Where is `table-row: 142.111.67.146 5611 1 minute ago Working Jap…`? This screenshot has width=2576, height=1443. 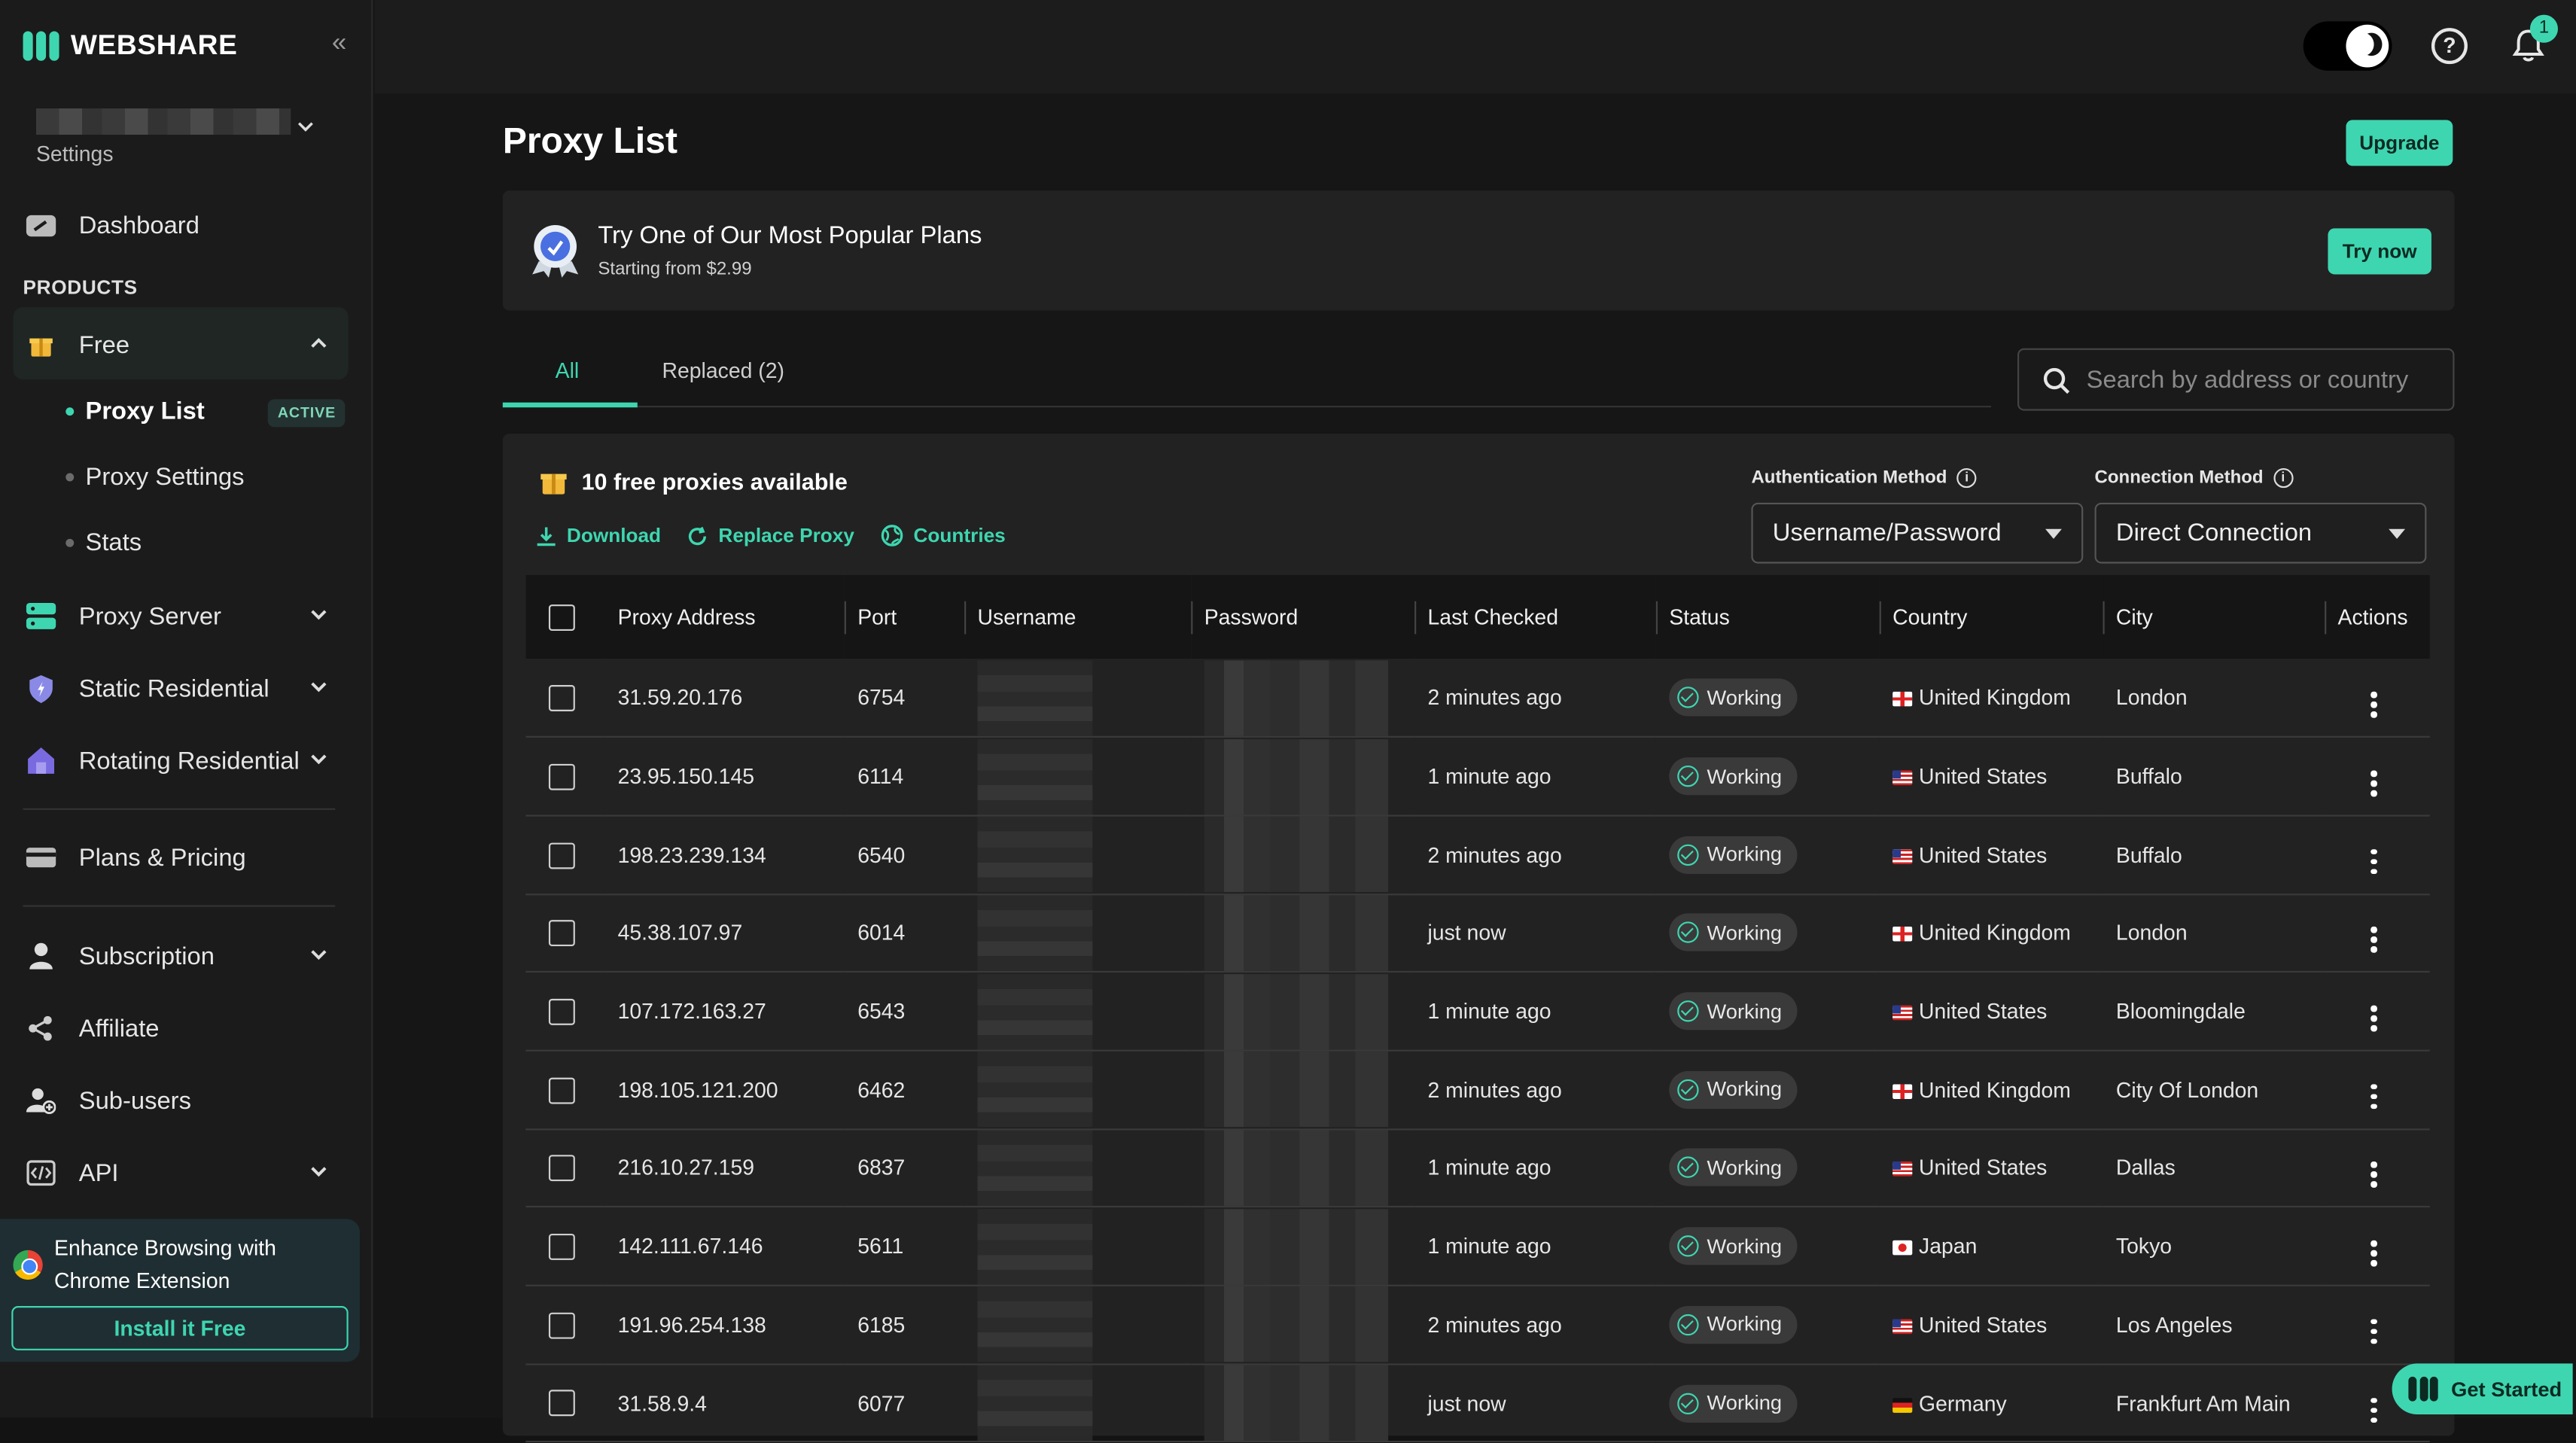
table-row: 142.111.67.146 5611 1 minute ago Working Jap… is located at coordinates (1478, 1246).